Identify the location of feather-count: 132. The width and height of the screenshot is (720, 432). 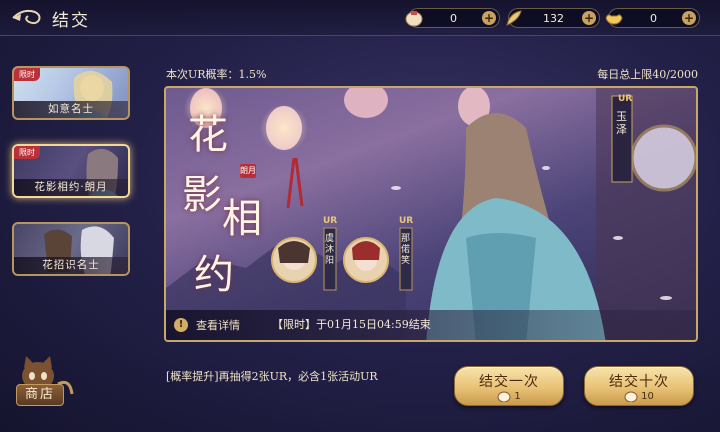
(553, 18).